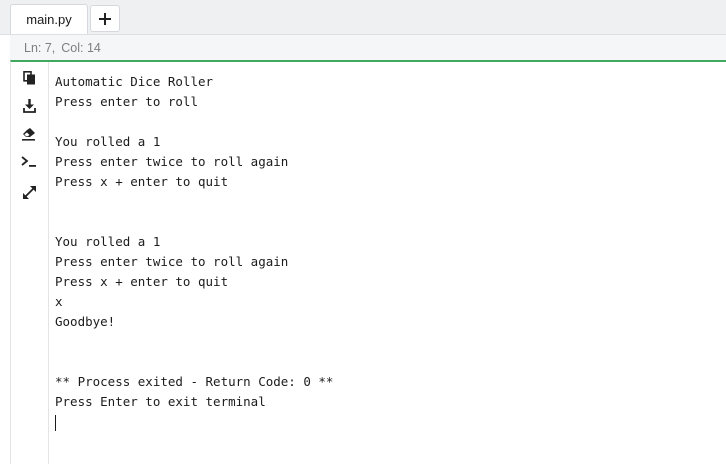 Image resolution: width=726 pixels, height=464 pixels. I want to click on terminal-line: x, so click(59, 301).